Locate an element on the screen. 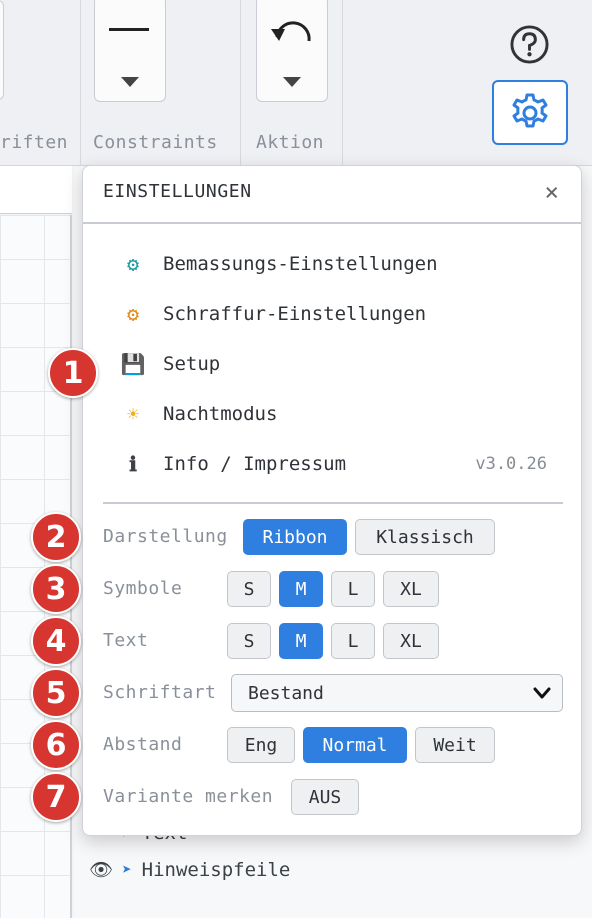  symbole-m-button: M is located at coordinates (301, 589).